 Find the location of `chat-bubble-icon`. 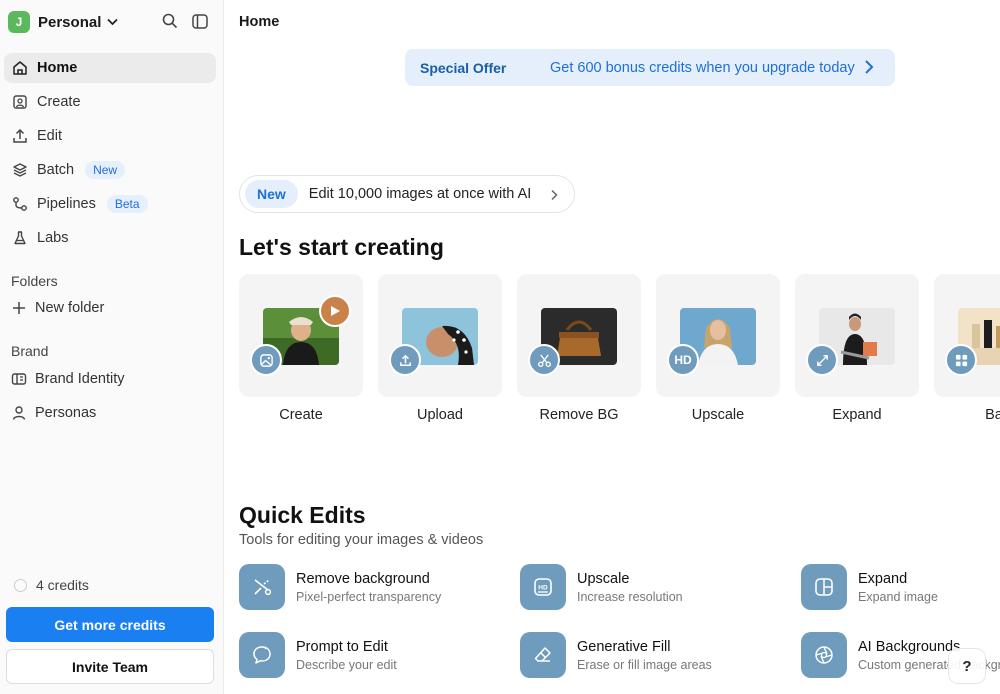

chat-bubble-icon is located at coordinates (262, 655).